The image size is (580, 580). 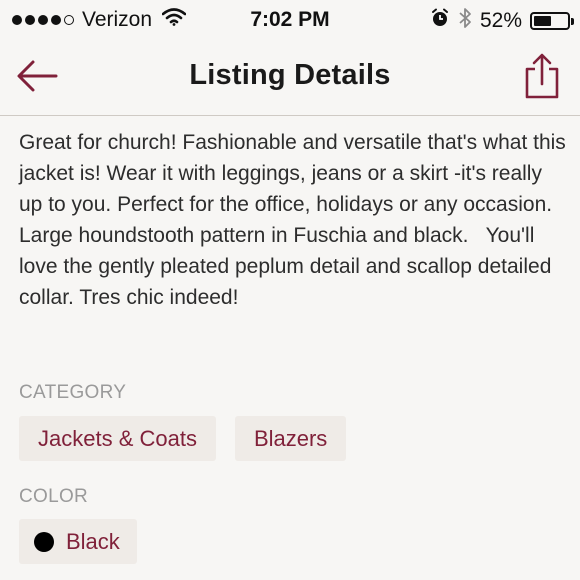 What do you see at coordinates (440, 21) in the screenshot?
I see `alarm-icon` at bounding box center [440, 21].